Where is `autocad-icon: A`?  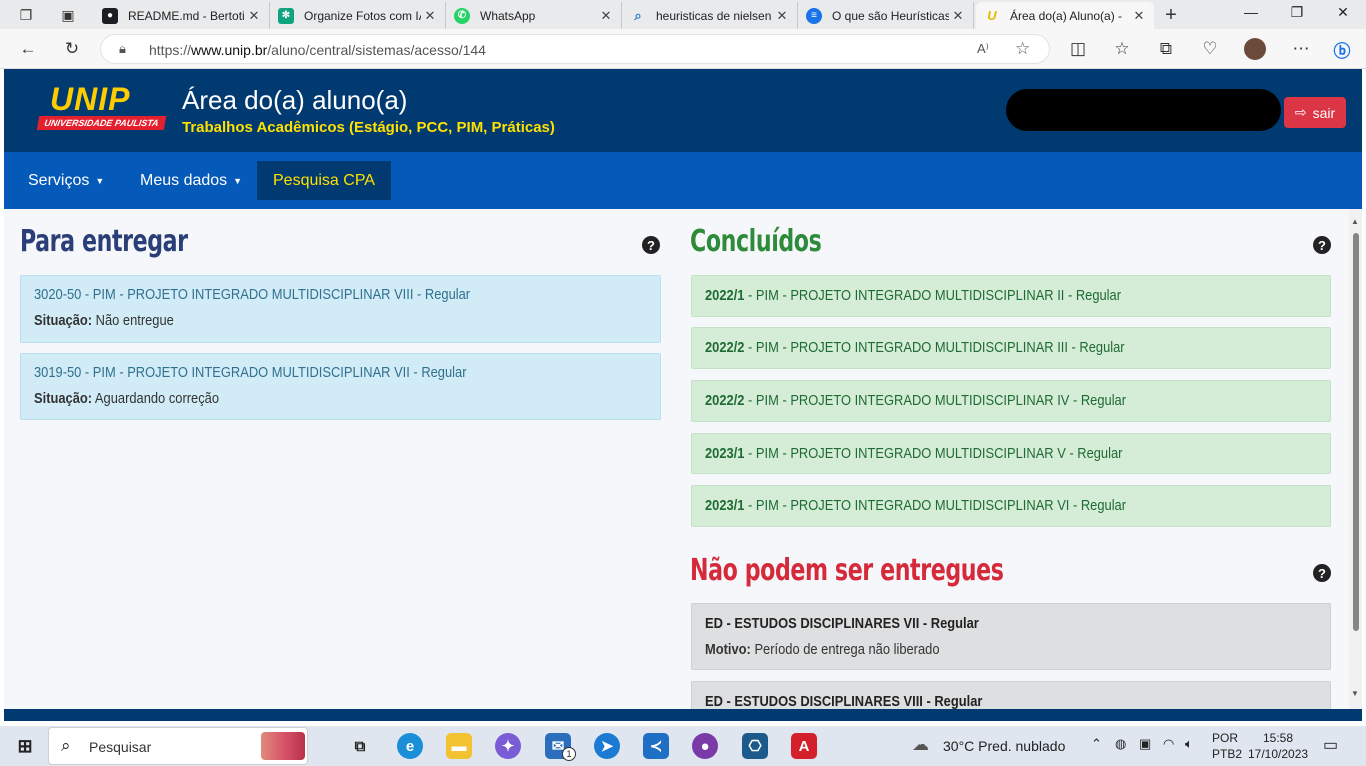
autocad-icon: A is located at coordinates (804, 746).